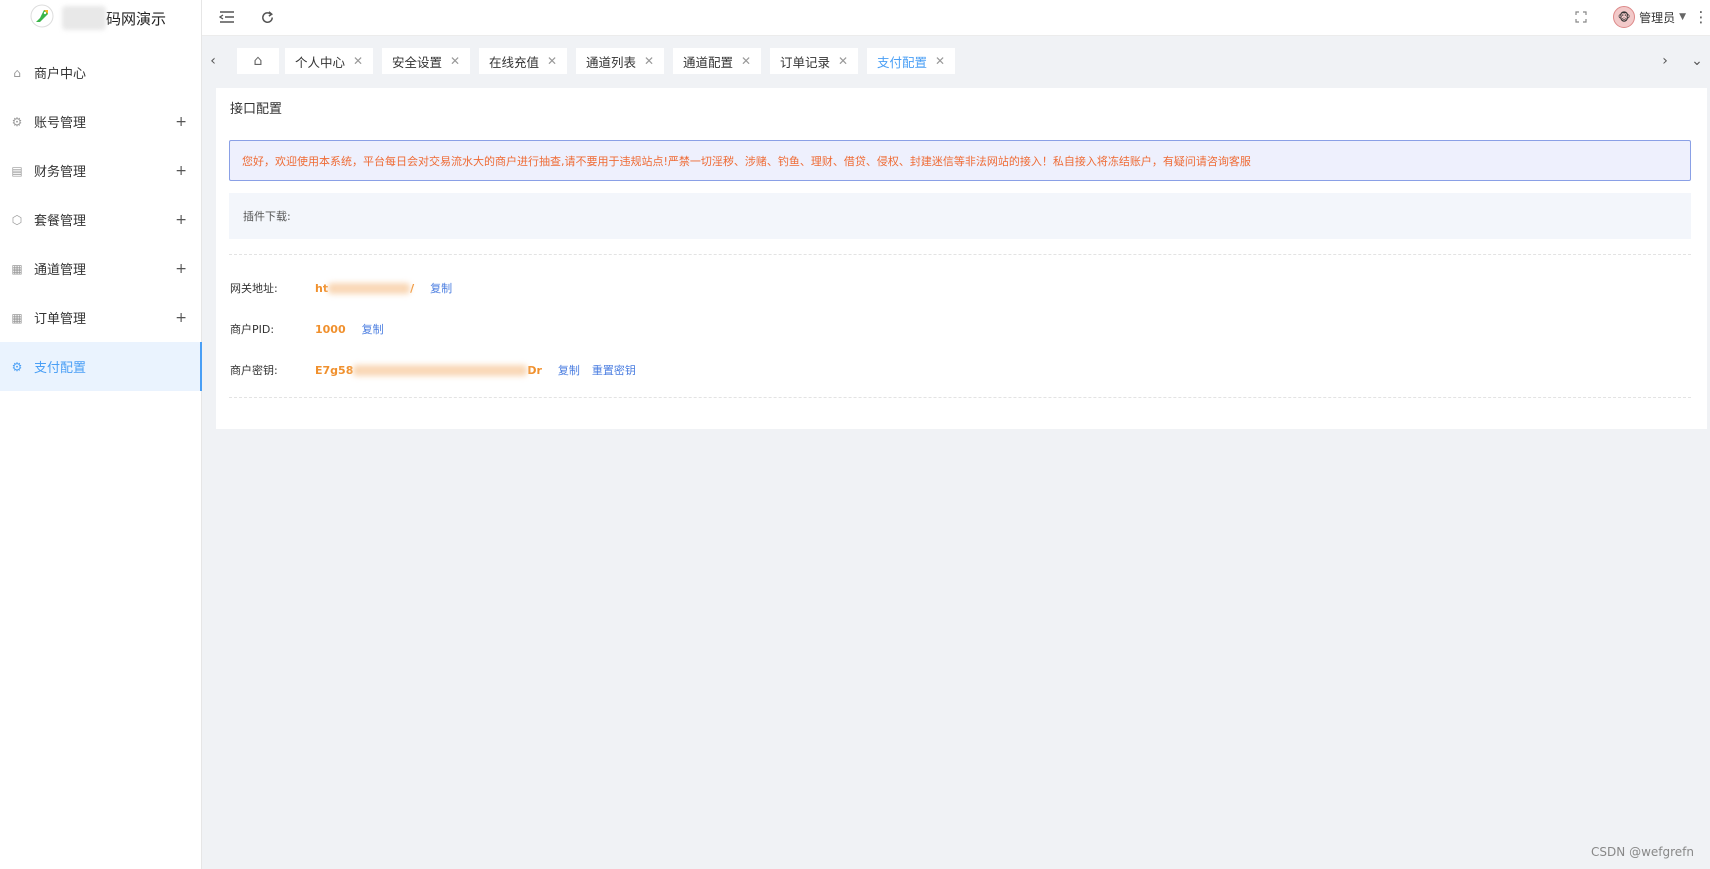  Describe the element at coordinates (136, 18) in the screenshot. I see `app-title: 码网演示` at that location.